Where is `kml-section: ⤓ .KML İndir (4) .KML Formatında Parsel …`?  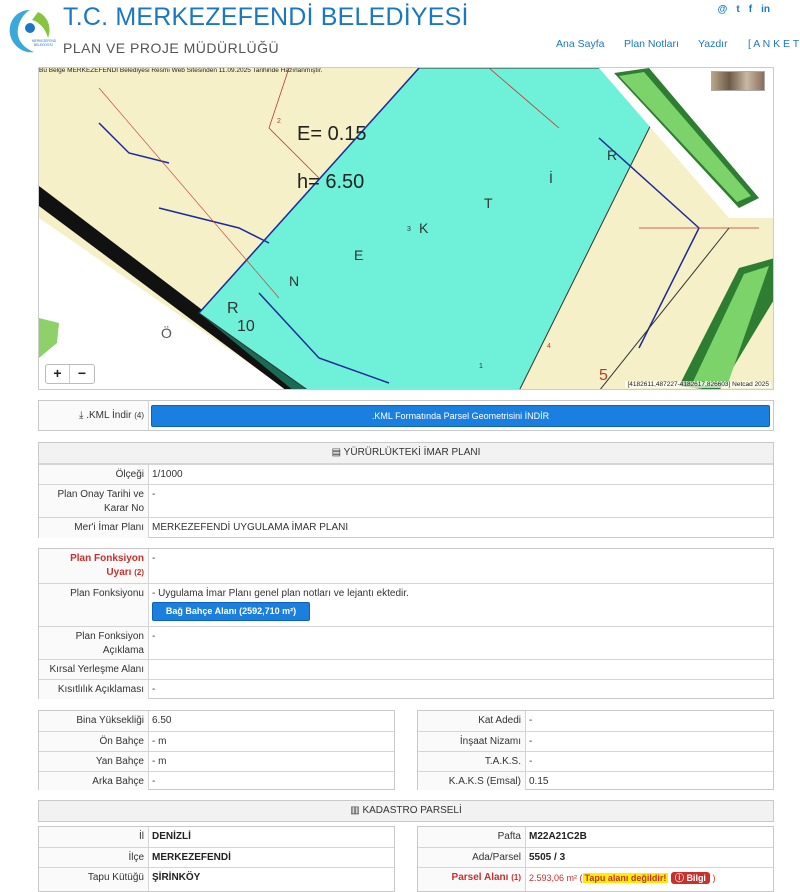
kml-section: ⤓ .KML İndir (4) .KML Formatında Parsel … is located at coordinates (406, 415).